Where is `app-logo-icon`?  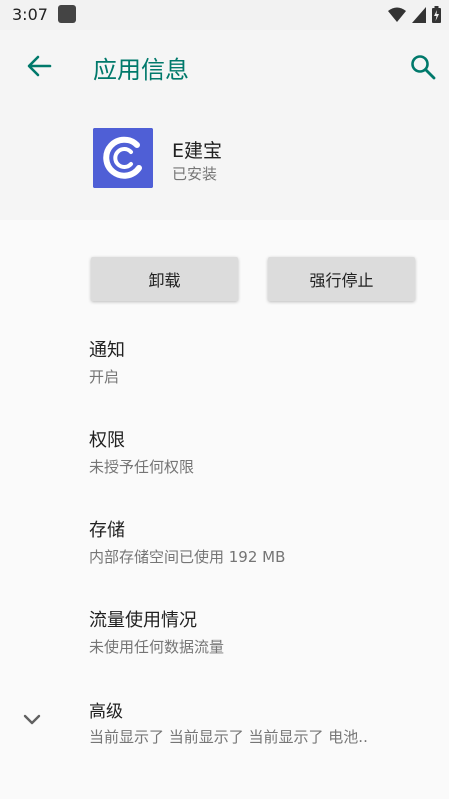
app-logo-icon is located at coordinates (123, 158).